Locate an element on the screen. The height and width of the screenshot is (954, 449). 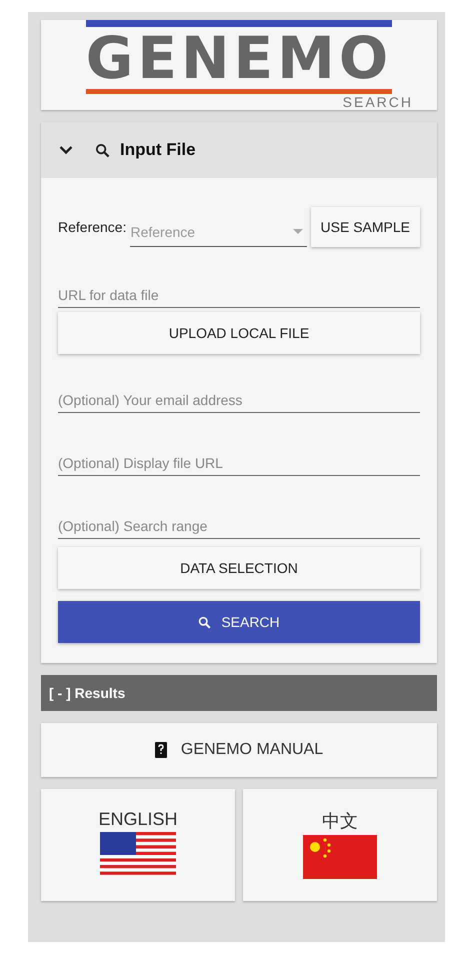
search-button: SEARCH is located at coordinates (239, 622).